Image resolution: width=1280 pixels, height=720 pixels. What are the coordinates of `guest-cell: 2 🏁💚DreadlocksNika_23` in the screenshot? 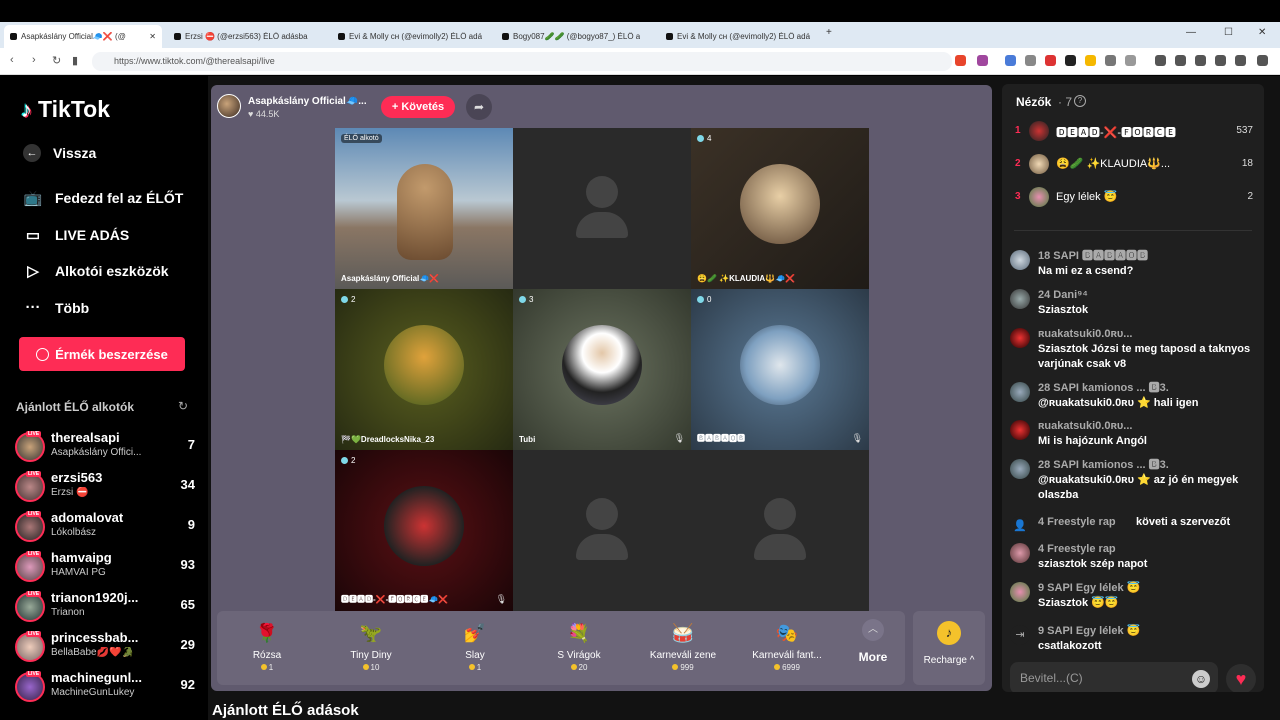 It's located at (424, 369).